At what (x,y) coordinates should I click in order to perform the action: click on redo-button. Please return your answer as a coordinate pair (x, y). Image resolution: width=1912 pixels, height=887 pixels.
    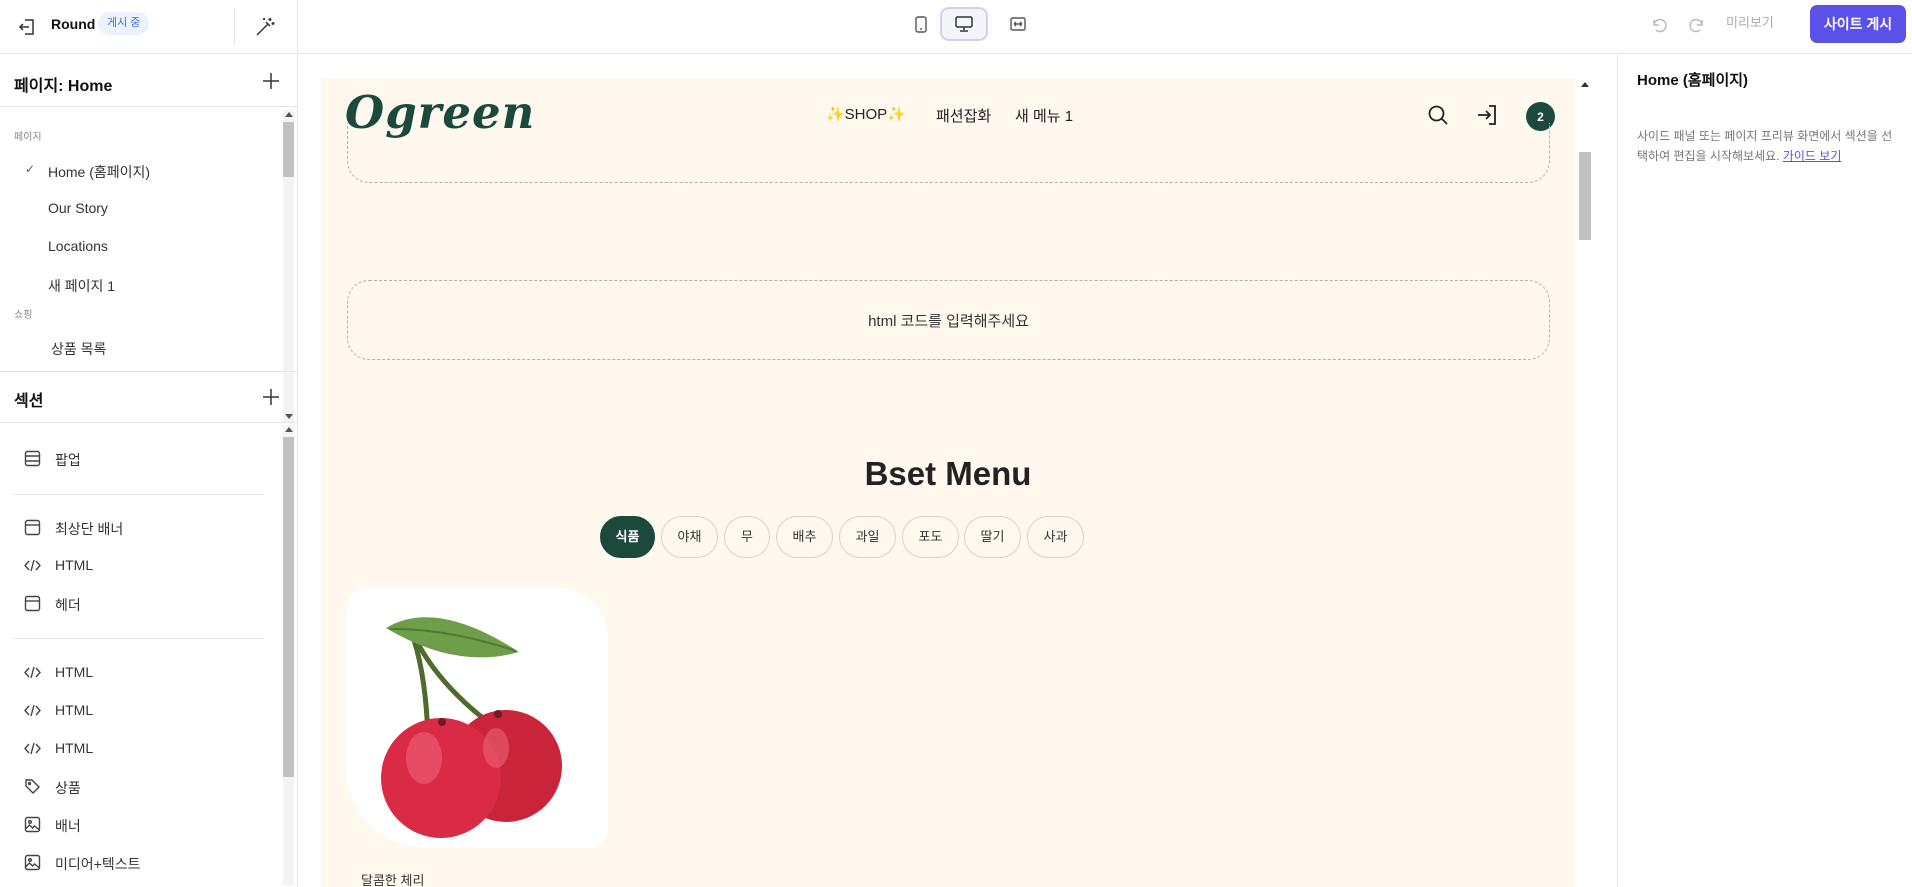
    Looking at the image, I should click on (1697, 25).